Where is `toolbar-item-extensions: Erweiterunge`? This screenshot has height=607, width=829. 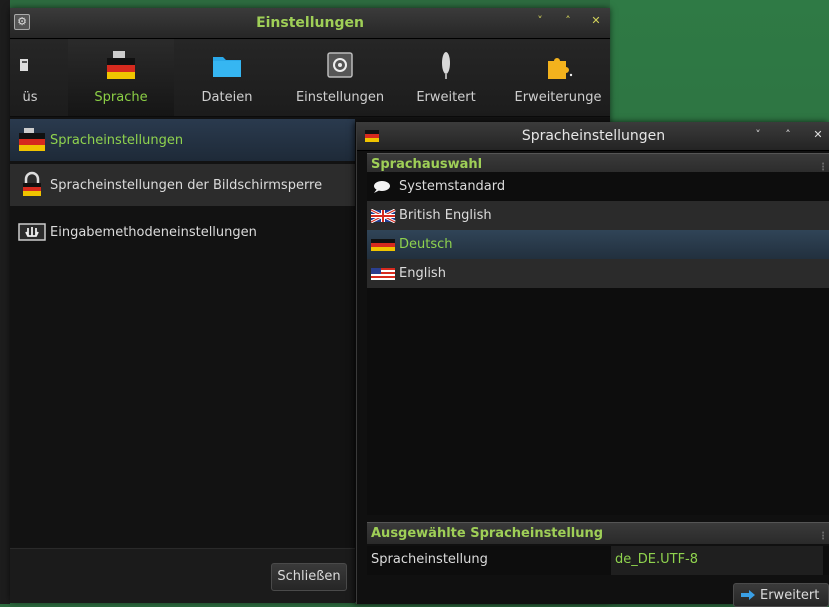 toolbar-item-extensions: Erweiterunge is located at coordinates (558, 77).